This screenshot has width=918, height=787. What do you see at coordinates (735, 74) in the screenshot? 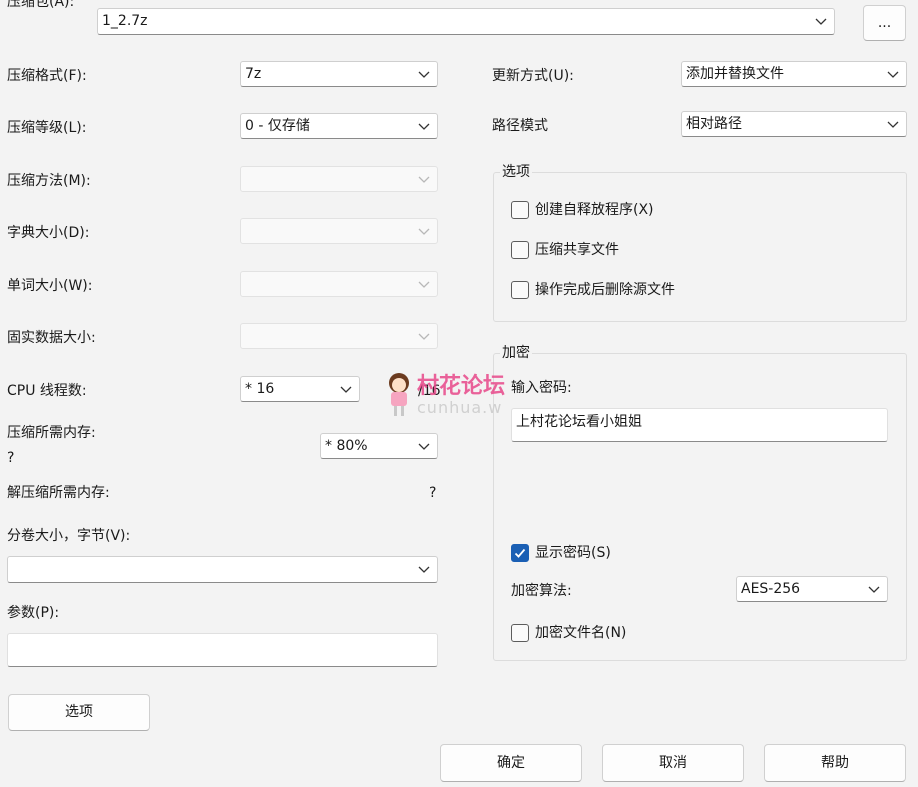
I see `update-value: 添加并替换文件` at bounding box center [735, 74].